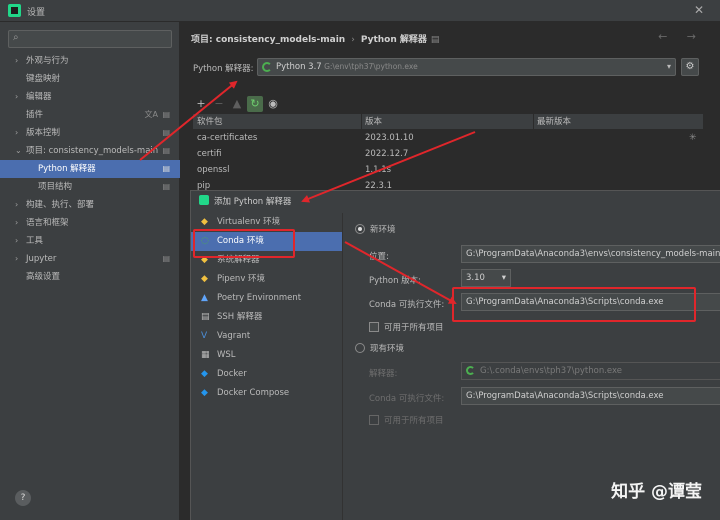  What do you see at coordinates (486, 278) in the screenshot?
I see `python-version-select: 3.10 ▾` at bounding box center [486, 278].